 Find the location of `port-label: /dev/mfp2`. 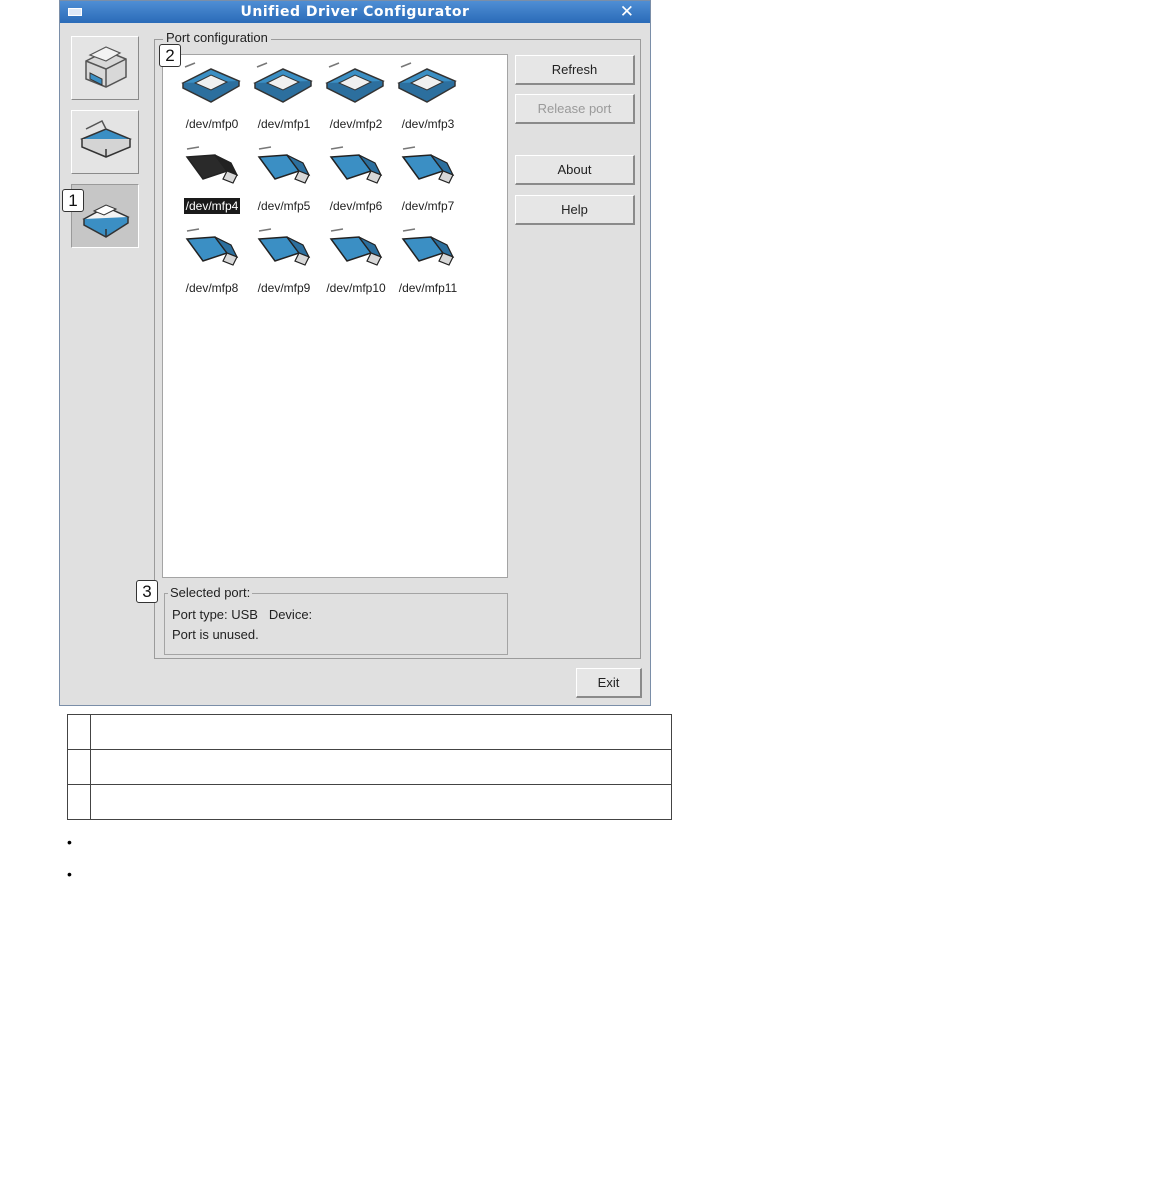

port-label: /dev/mfp2 is located at coordinates (356, 124).